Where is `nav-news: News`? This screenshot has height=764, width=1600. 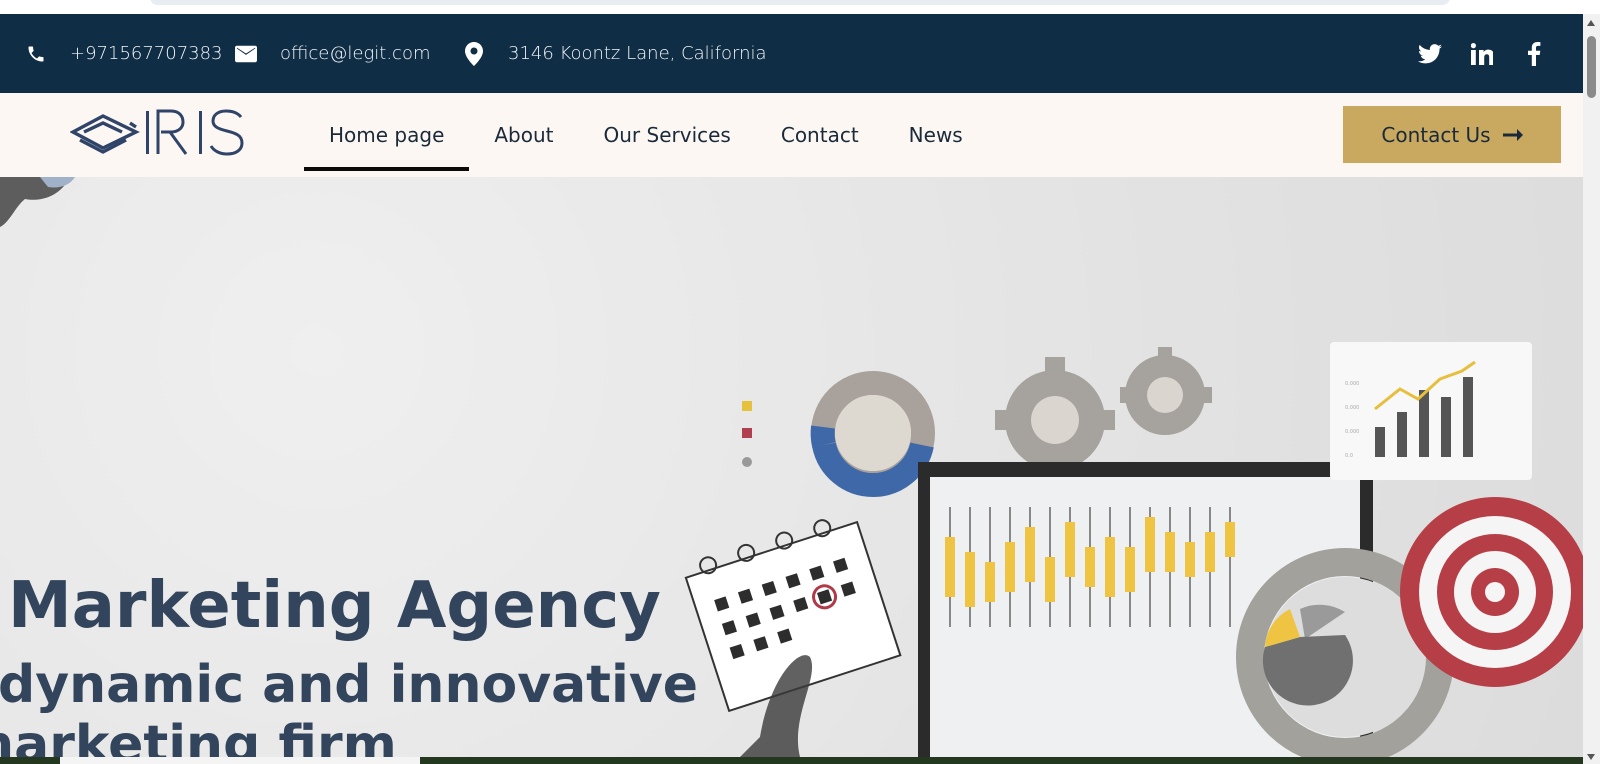
nav-news: News is located at coordinates (936, 135).